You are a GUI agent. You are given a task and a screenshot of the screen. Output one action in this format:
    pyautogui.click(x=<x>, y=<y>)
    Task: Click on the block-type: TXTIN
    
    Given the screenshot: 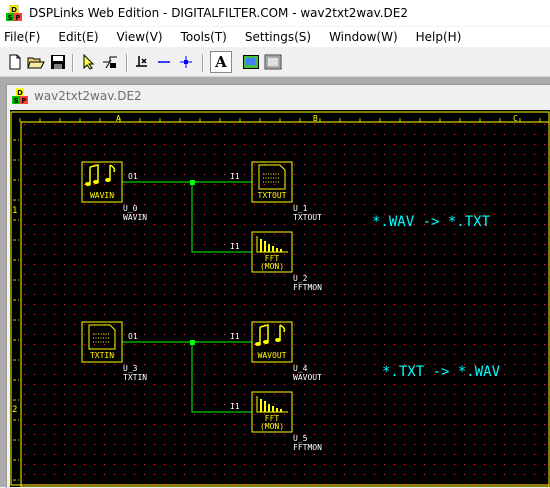 What is the action you would take?
    pyautogui.click(x=135, y=377)
    